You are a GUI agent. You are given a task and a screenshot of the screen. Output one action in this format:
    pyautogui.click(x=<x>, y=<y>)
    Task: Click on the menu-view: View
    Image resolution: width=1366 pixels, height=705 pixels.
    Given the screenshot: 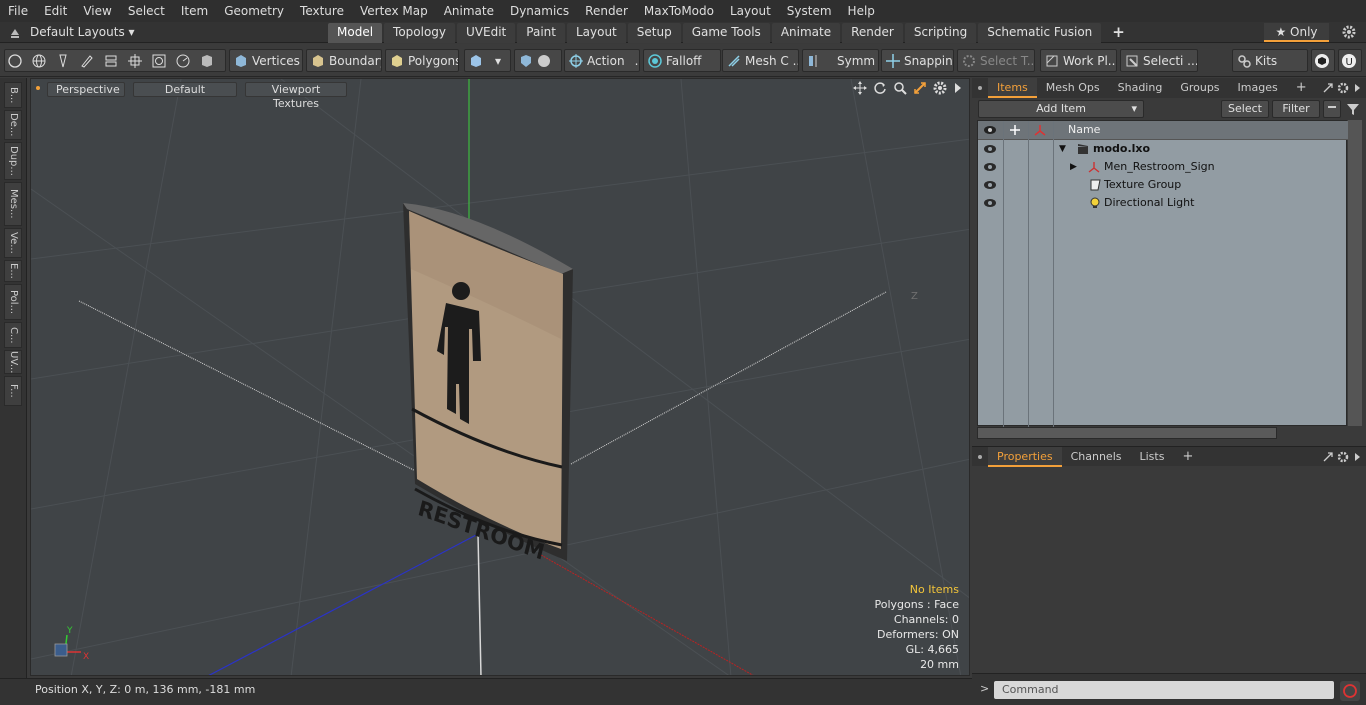 What is the action you would take?
    pyautogui.click(x=97, y=11)
    